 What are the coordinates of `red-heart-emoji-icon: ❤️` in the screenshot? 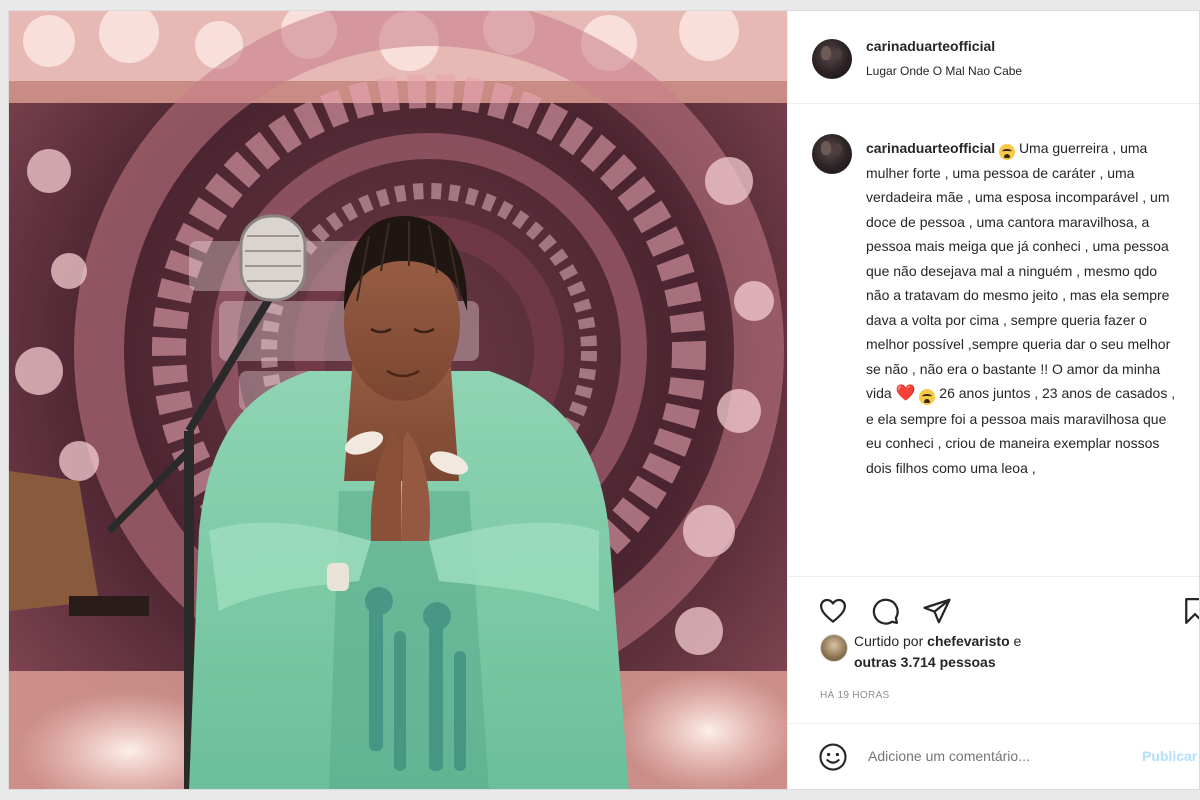 It's located at (905, 393).